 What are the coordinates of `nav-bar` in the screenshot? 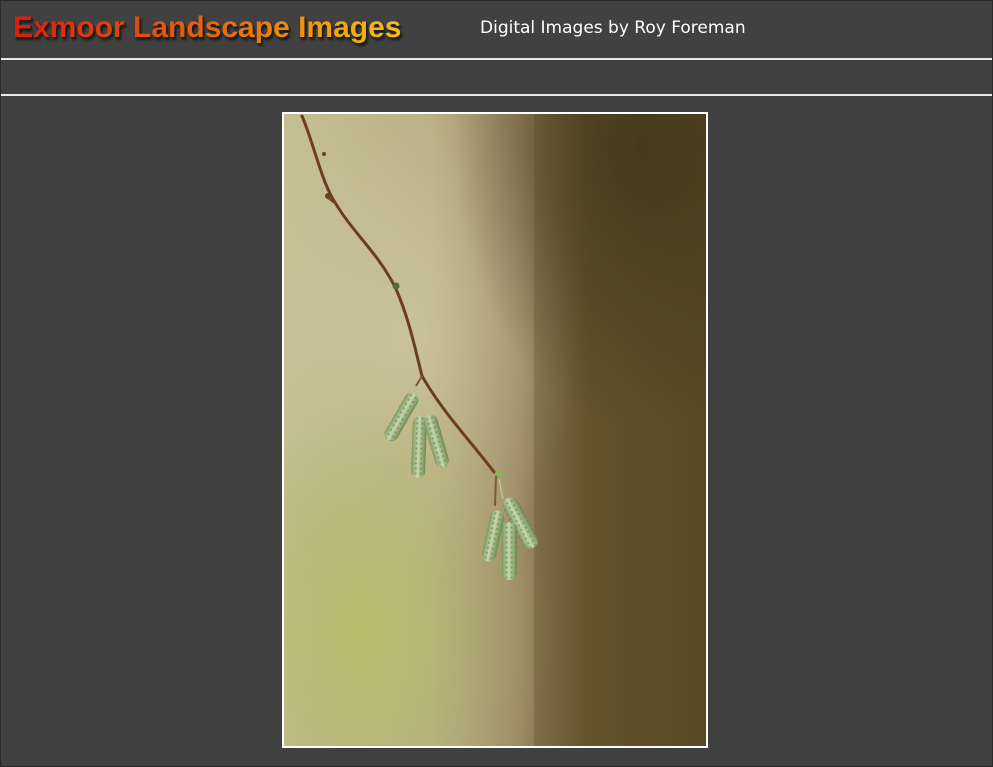 It's located at (496, 77).